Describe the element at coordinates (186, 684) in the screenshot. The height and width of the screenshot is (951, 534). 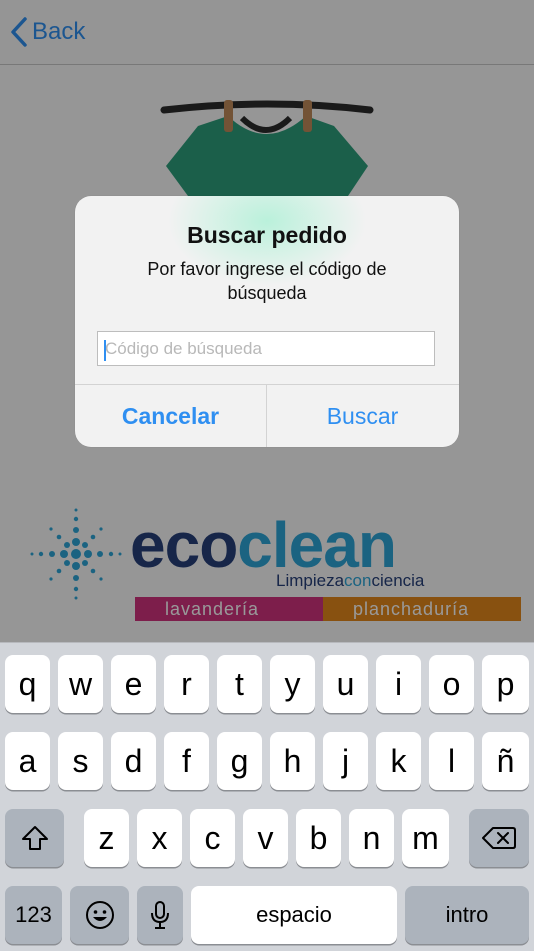
I see `key-r: r` at that location.